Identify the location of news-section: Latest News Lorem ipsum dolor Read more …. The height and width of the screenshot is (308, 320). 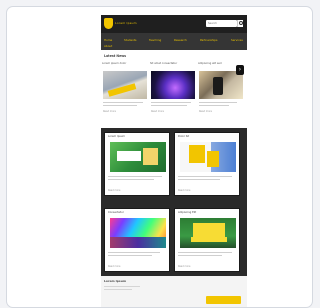
(174, 89).